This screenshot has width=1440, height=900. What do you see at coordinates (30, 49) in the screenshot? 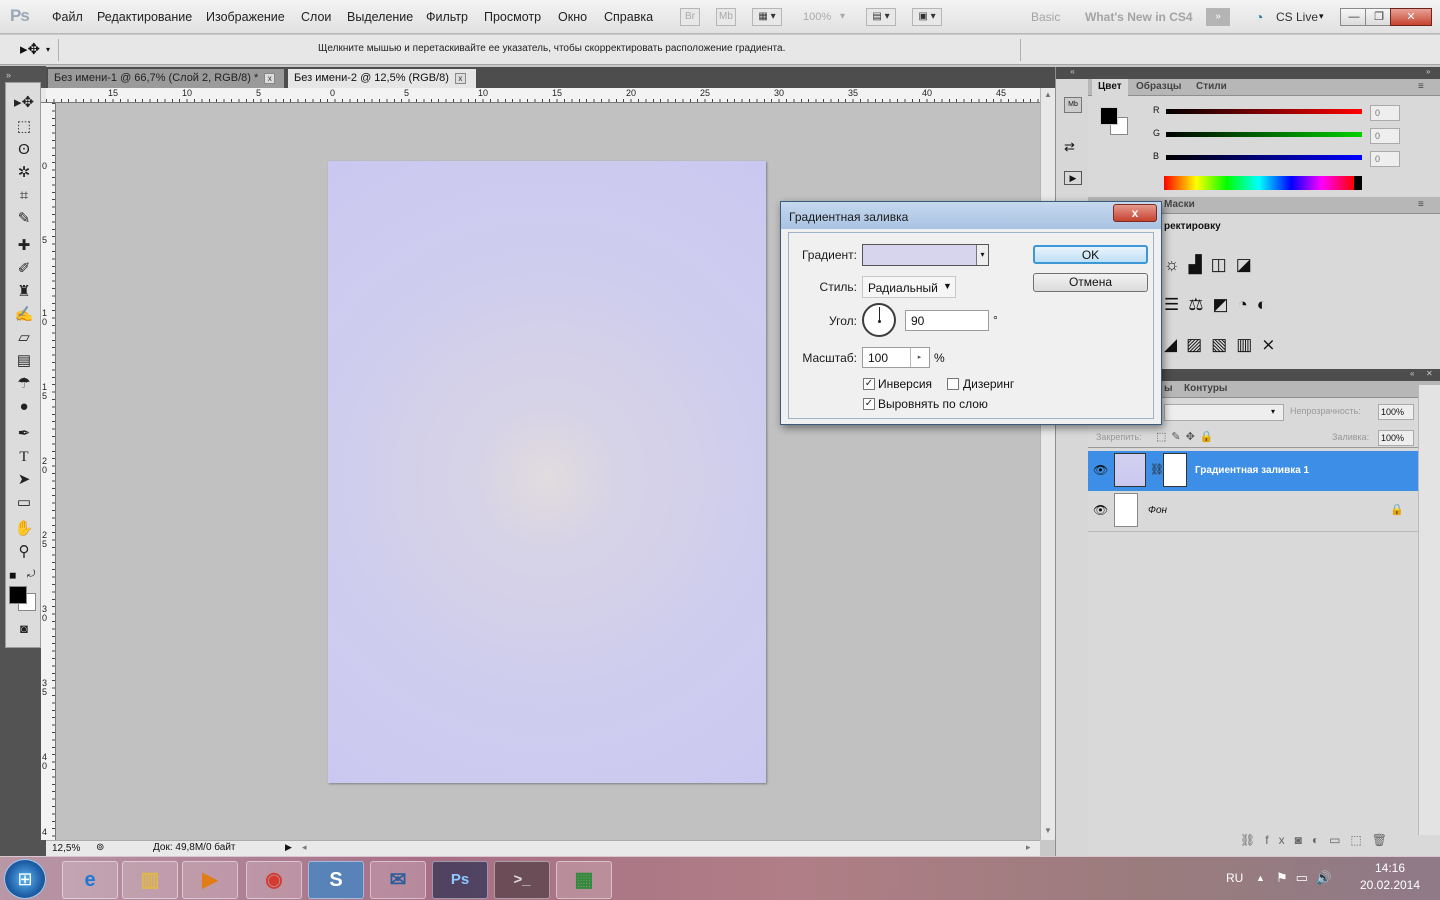
I see `move-tool-preset-icon: ▸✥` at bounding box center [30, 49].